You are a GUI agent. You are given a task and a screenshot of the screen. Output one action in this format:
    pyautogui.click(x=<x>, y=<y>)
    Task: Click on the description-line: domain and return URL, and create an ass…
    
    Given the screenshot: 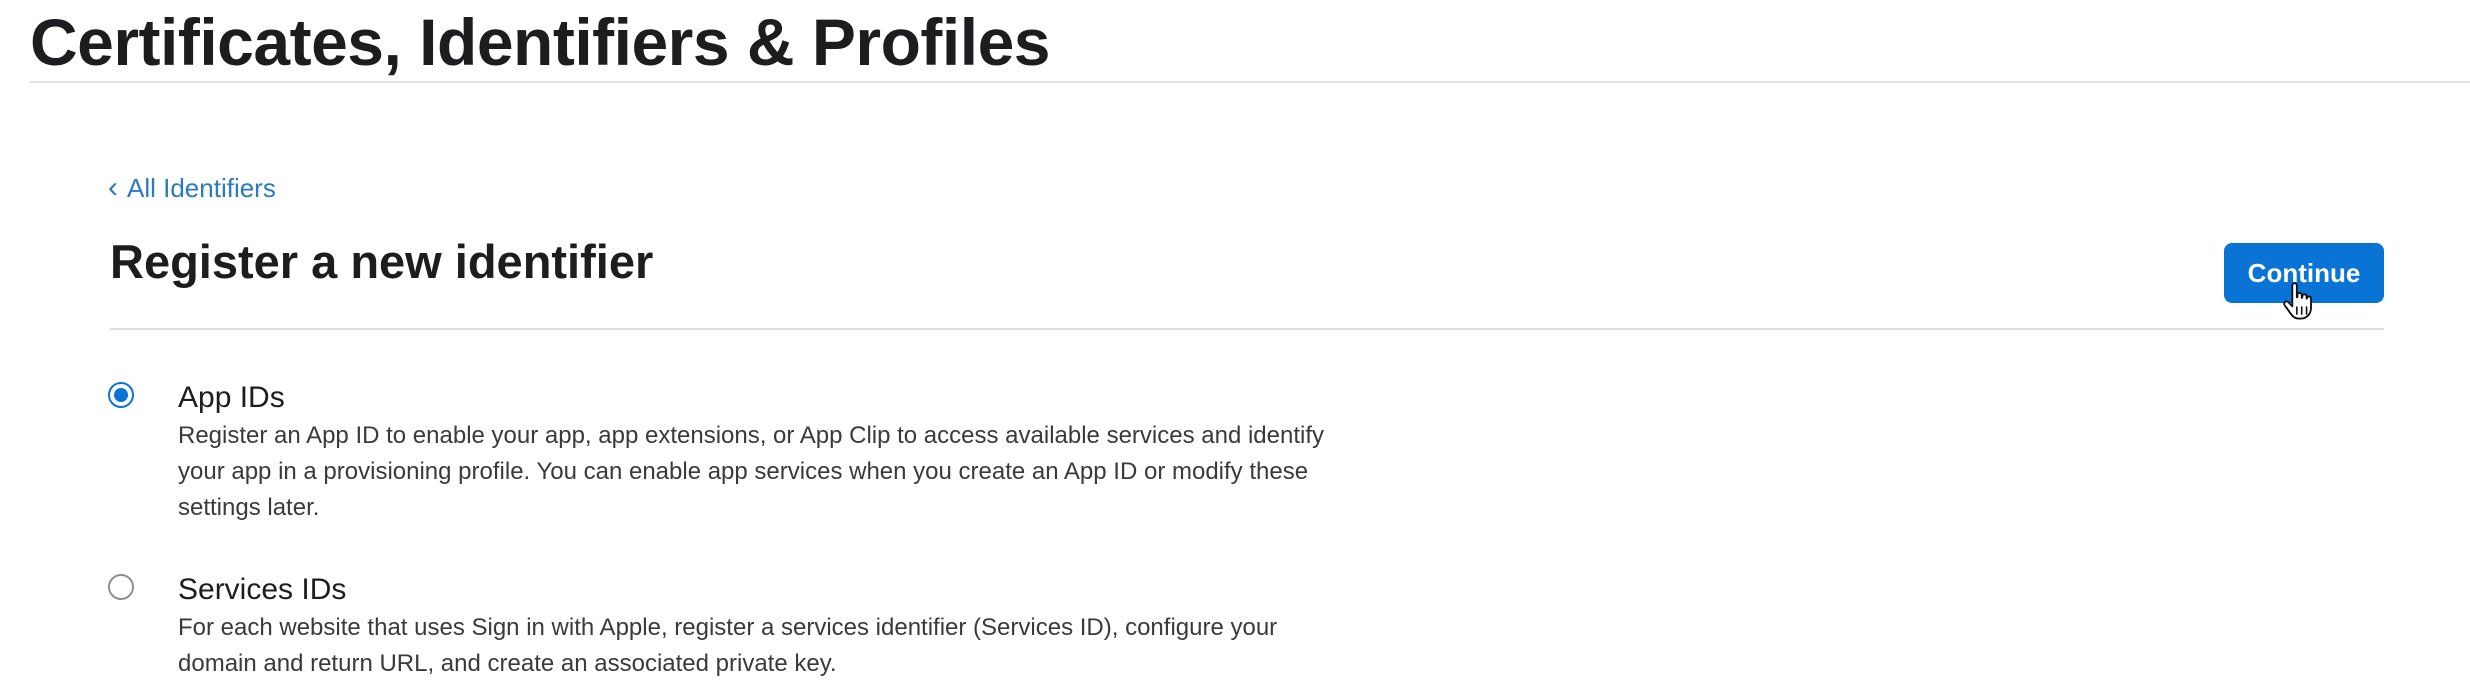 What is the action you would take?
    pyautogui.click(x=507, y=663)
    